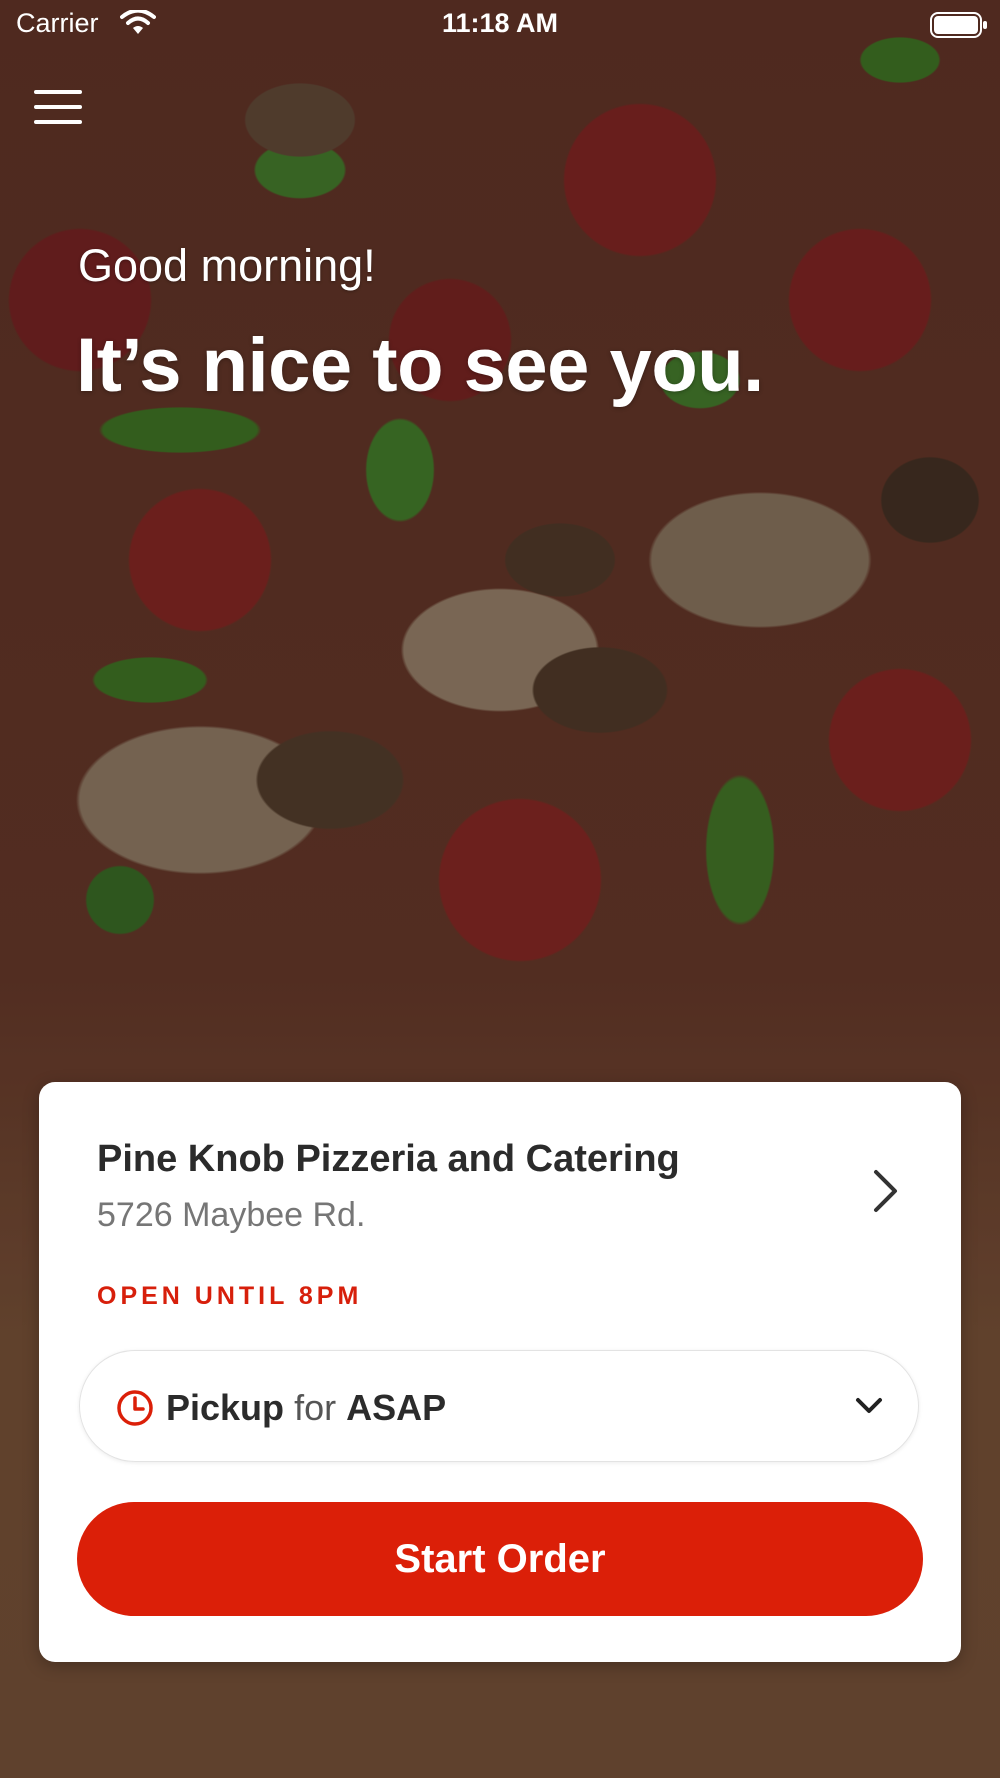 The height and width of the screenshot is (1778, 1000). I want to click on fulfillment-mode: Pickup, so click(225, 1407).